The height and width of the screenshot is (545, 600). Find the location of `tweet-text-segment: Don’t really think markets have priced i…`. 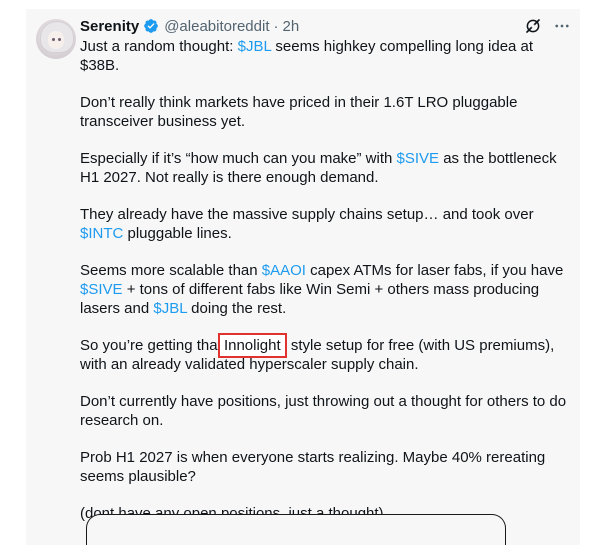

tweet-text-segment: Don’t really think markets have priced i… is located at coordinates (299, 112).